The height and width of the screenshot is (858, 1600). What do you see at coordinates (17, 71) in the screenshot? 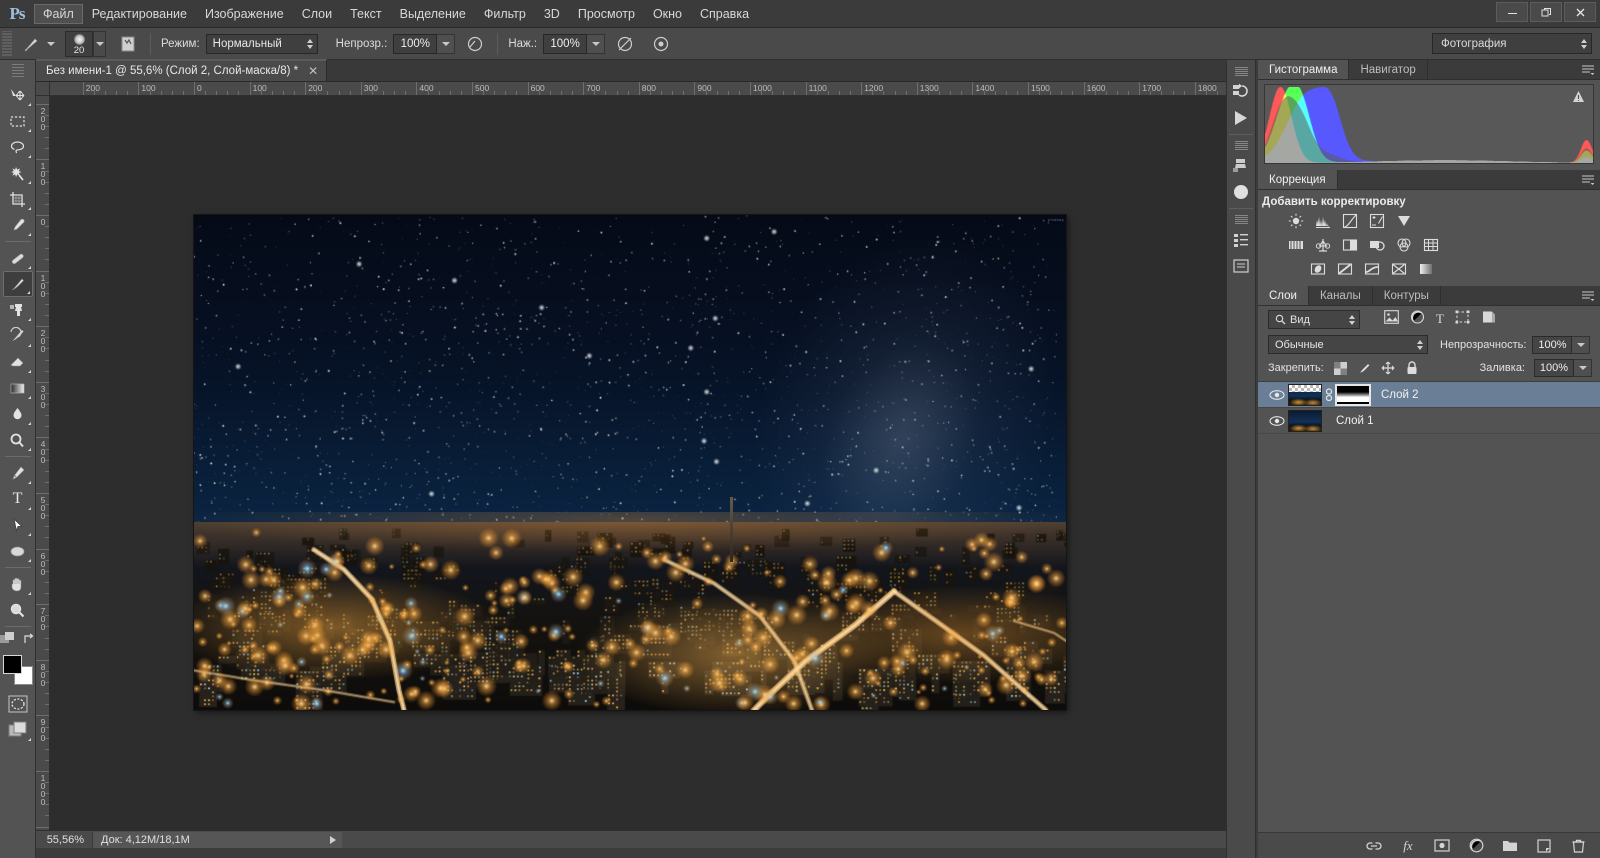
I see `toolbar-grip` at bounding box center [17, 71].